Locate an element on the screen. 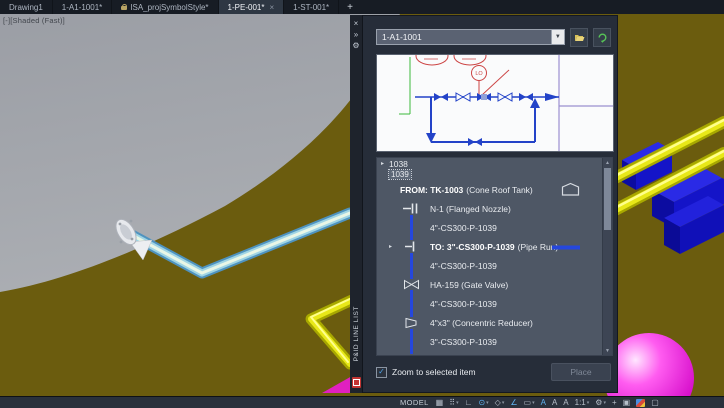 The image size is (724, 408). tee-symbol is located at coordinates (411, 246).